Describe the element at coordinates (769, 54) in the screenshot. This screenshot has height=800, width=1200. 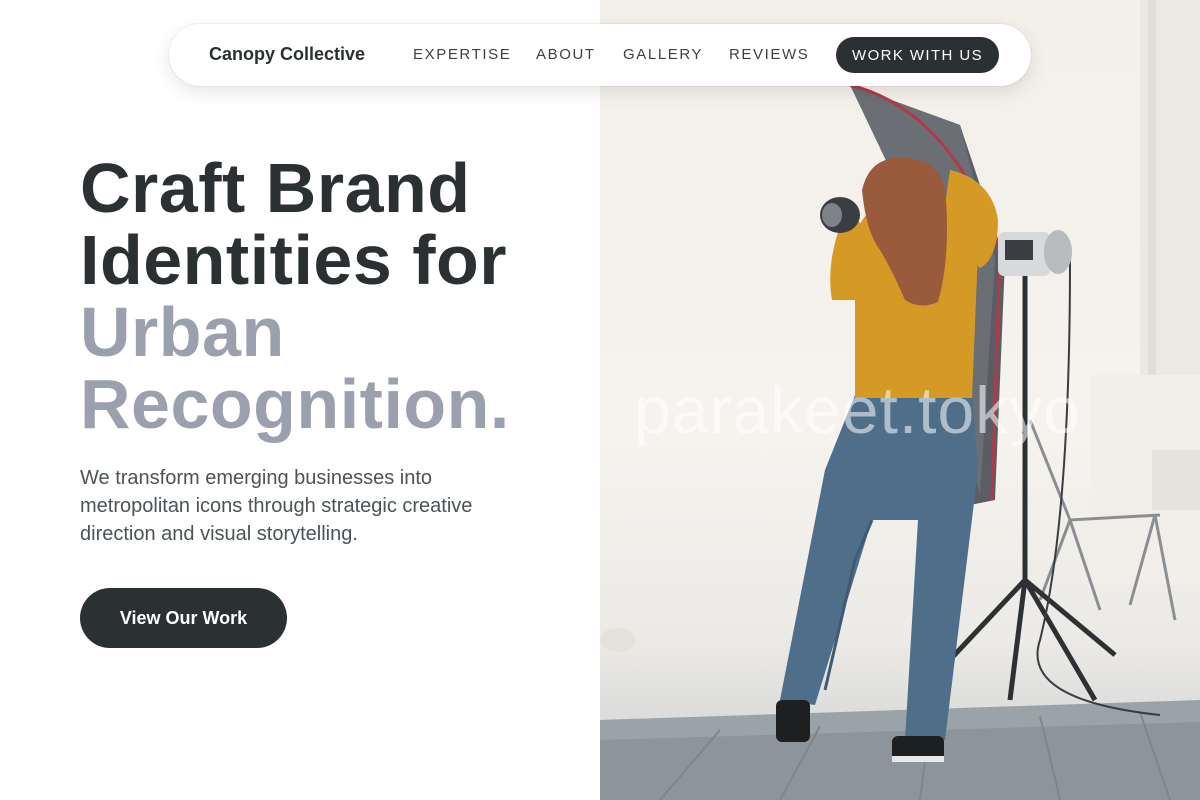
I see `nav-link-reviews: REVIEWS` at that location.